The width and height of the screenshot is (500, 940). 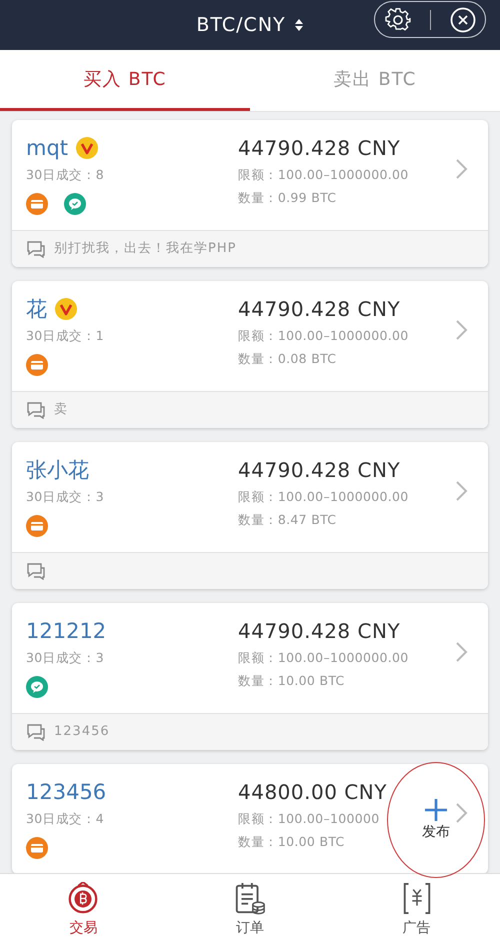 What do you see at coordinates (309, 819) in the screenshot?
I see `limit-range: 限额：100.00–100000` at bounding box center [309, 819].